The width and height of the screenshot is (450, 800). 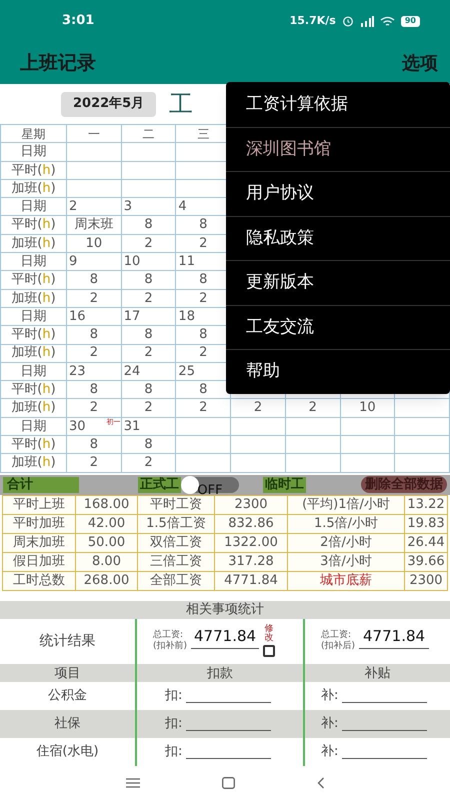 I want to click on total-wage-label: 总工资:, so click(x=168, y=635).